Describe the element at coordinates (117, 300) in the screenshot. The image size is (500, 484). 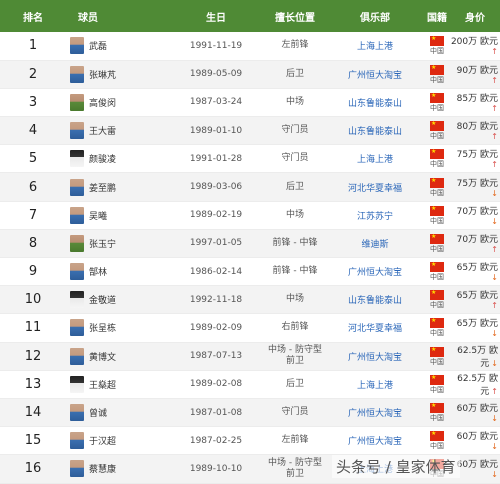
I see `player-cell: 金敬道` at that location.